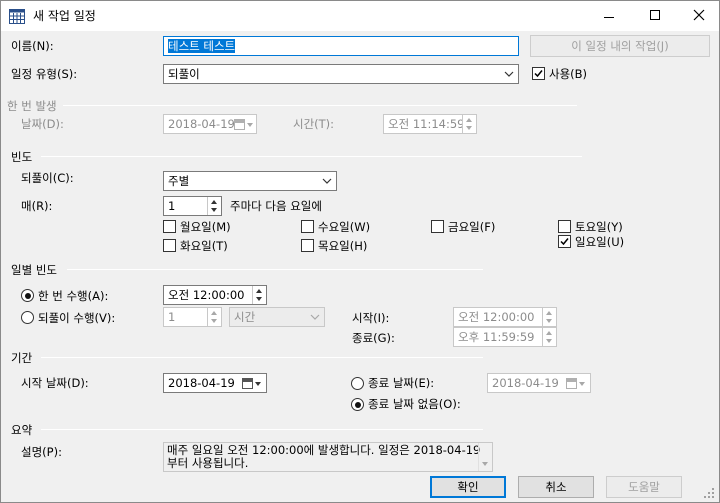 This screenshot has height=503, width=720. I want to click on one-time-date-picker: 2018-04-19, so click(210, 124).